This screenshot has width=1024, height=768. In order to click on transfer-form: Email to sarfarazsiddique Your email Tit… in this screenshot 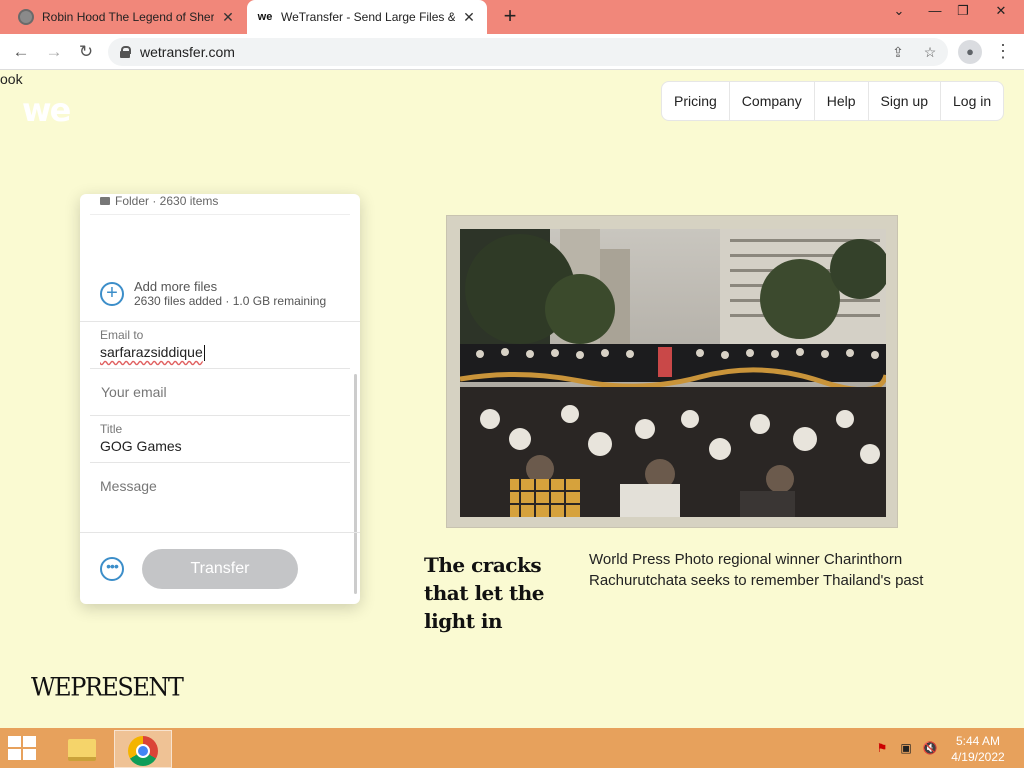, I will do `click(220, 407)`.